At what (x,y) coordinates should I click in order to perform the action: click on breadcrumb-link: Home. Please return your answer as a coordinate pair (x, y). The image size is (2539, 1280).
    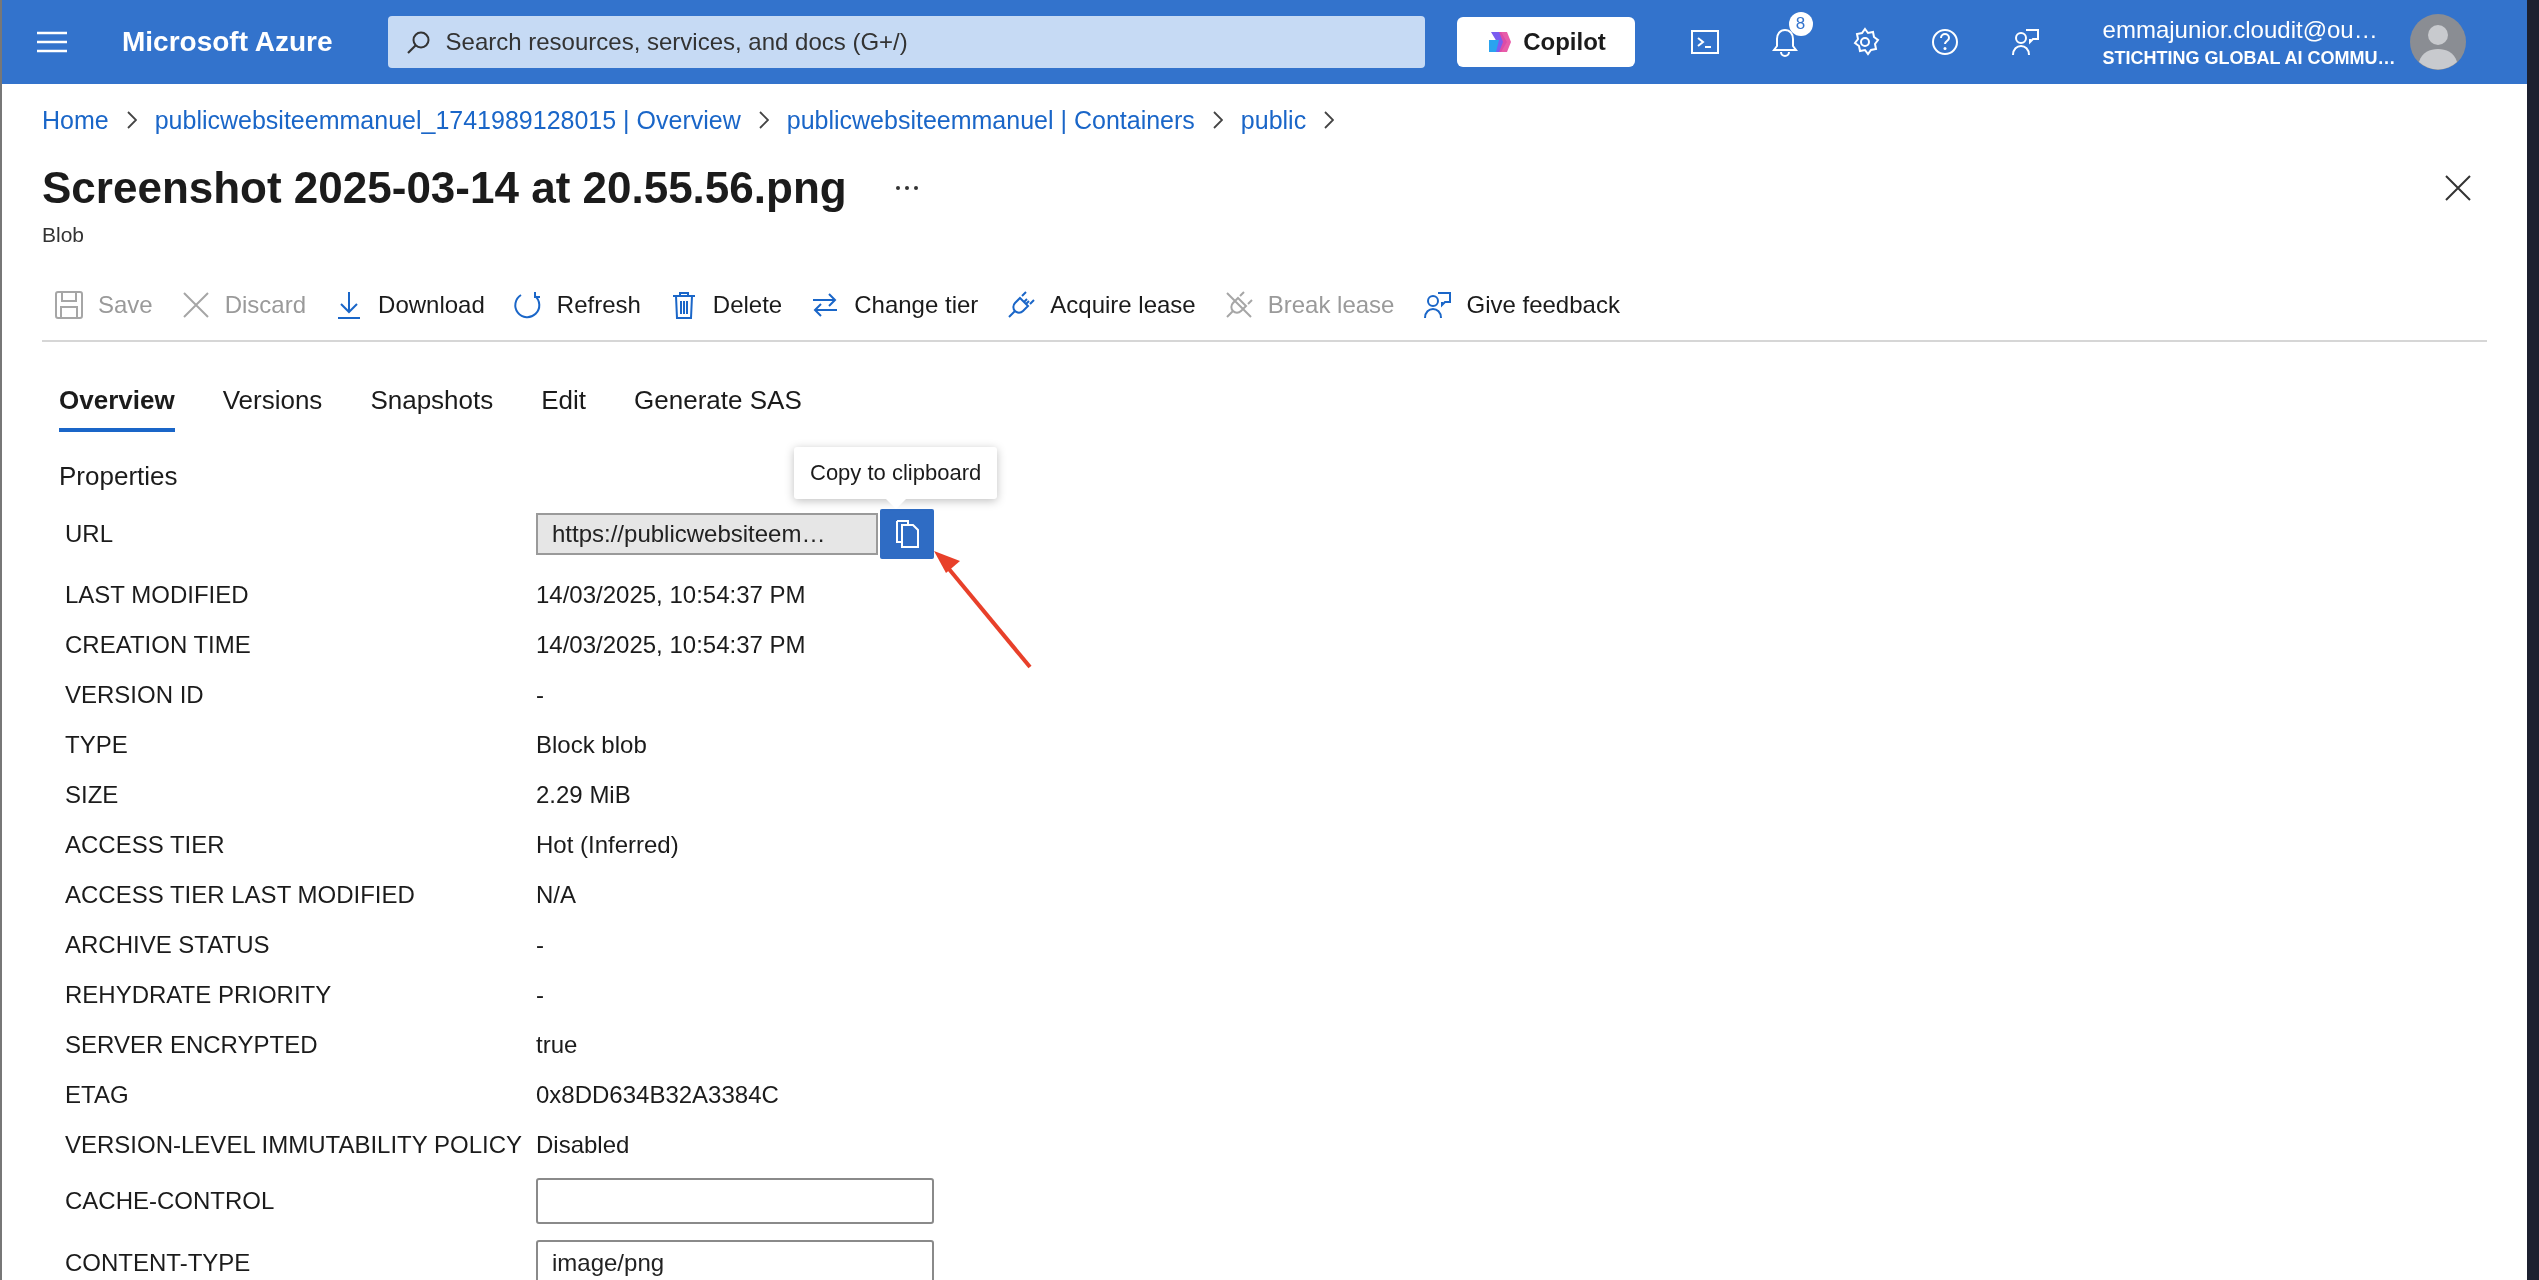
    Looking at the image, I should click on (75, 120).